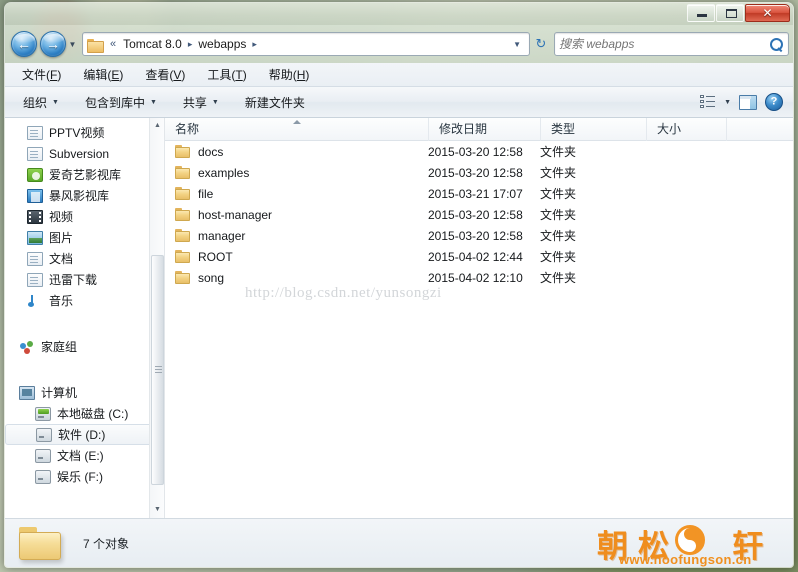 This screenshot has width=798, height=572. Describe the element at coordinates (84, 279) in the screenshot. I see `sidebar-item-7: 迅雷下载` at that location.